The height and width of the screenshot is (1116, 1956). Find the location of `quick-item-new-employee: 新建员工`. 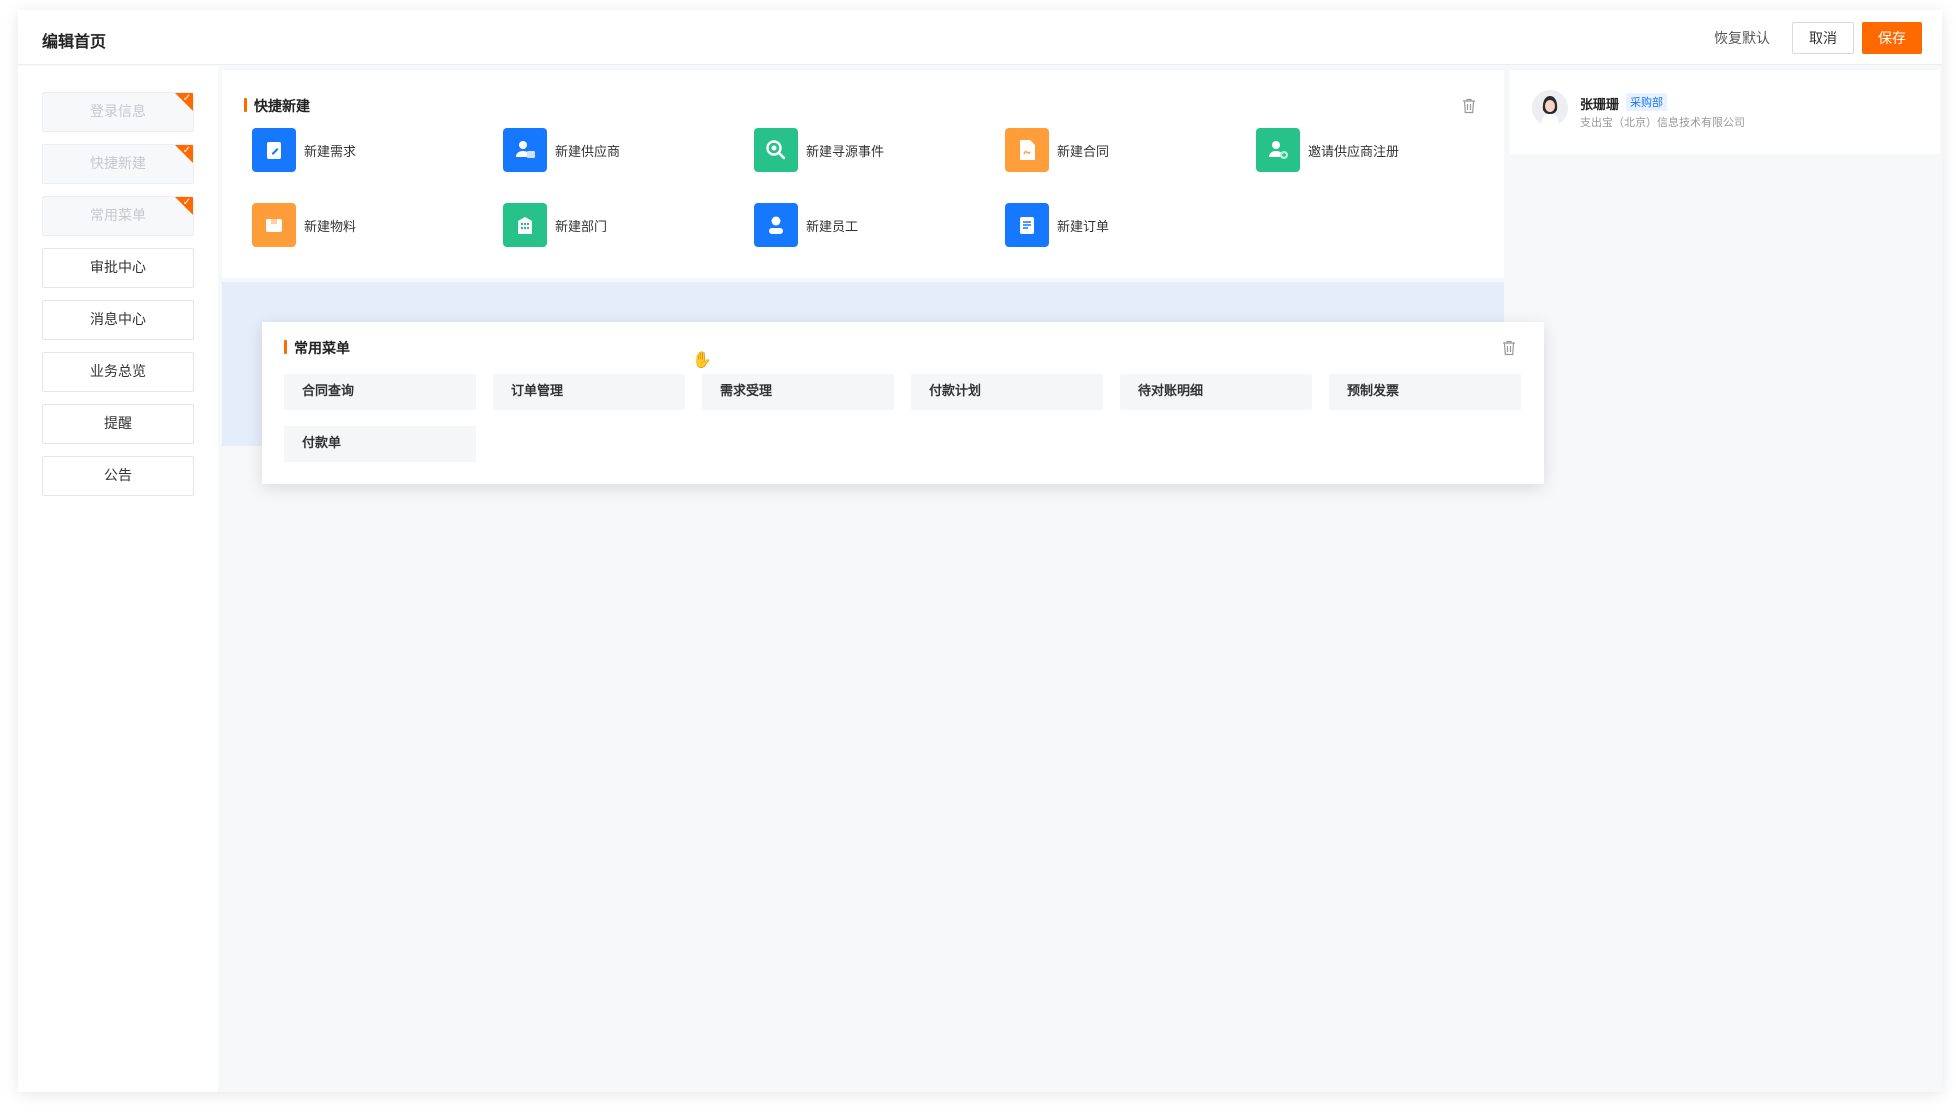

quick-item-new-employee: 新建员工 is located at coordinates (806, 225).